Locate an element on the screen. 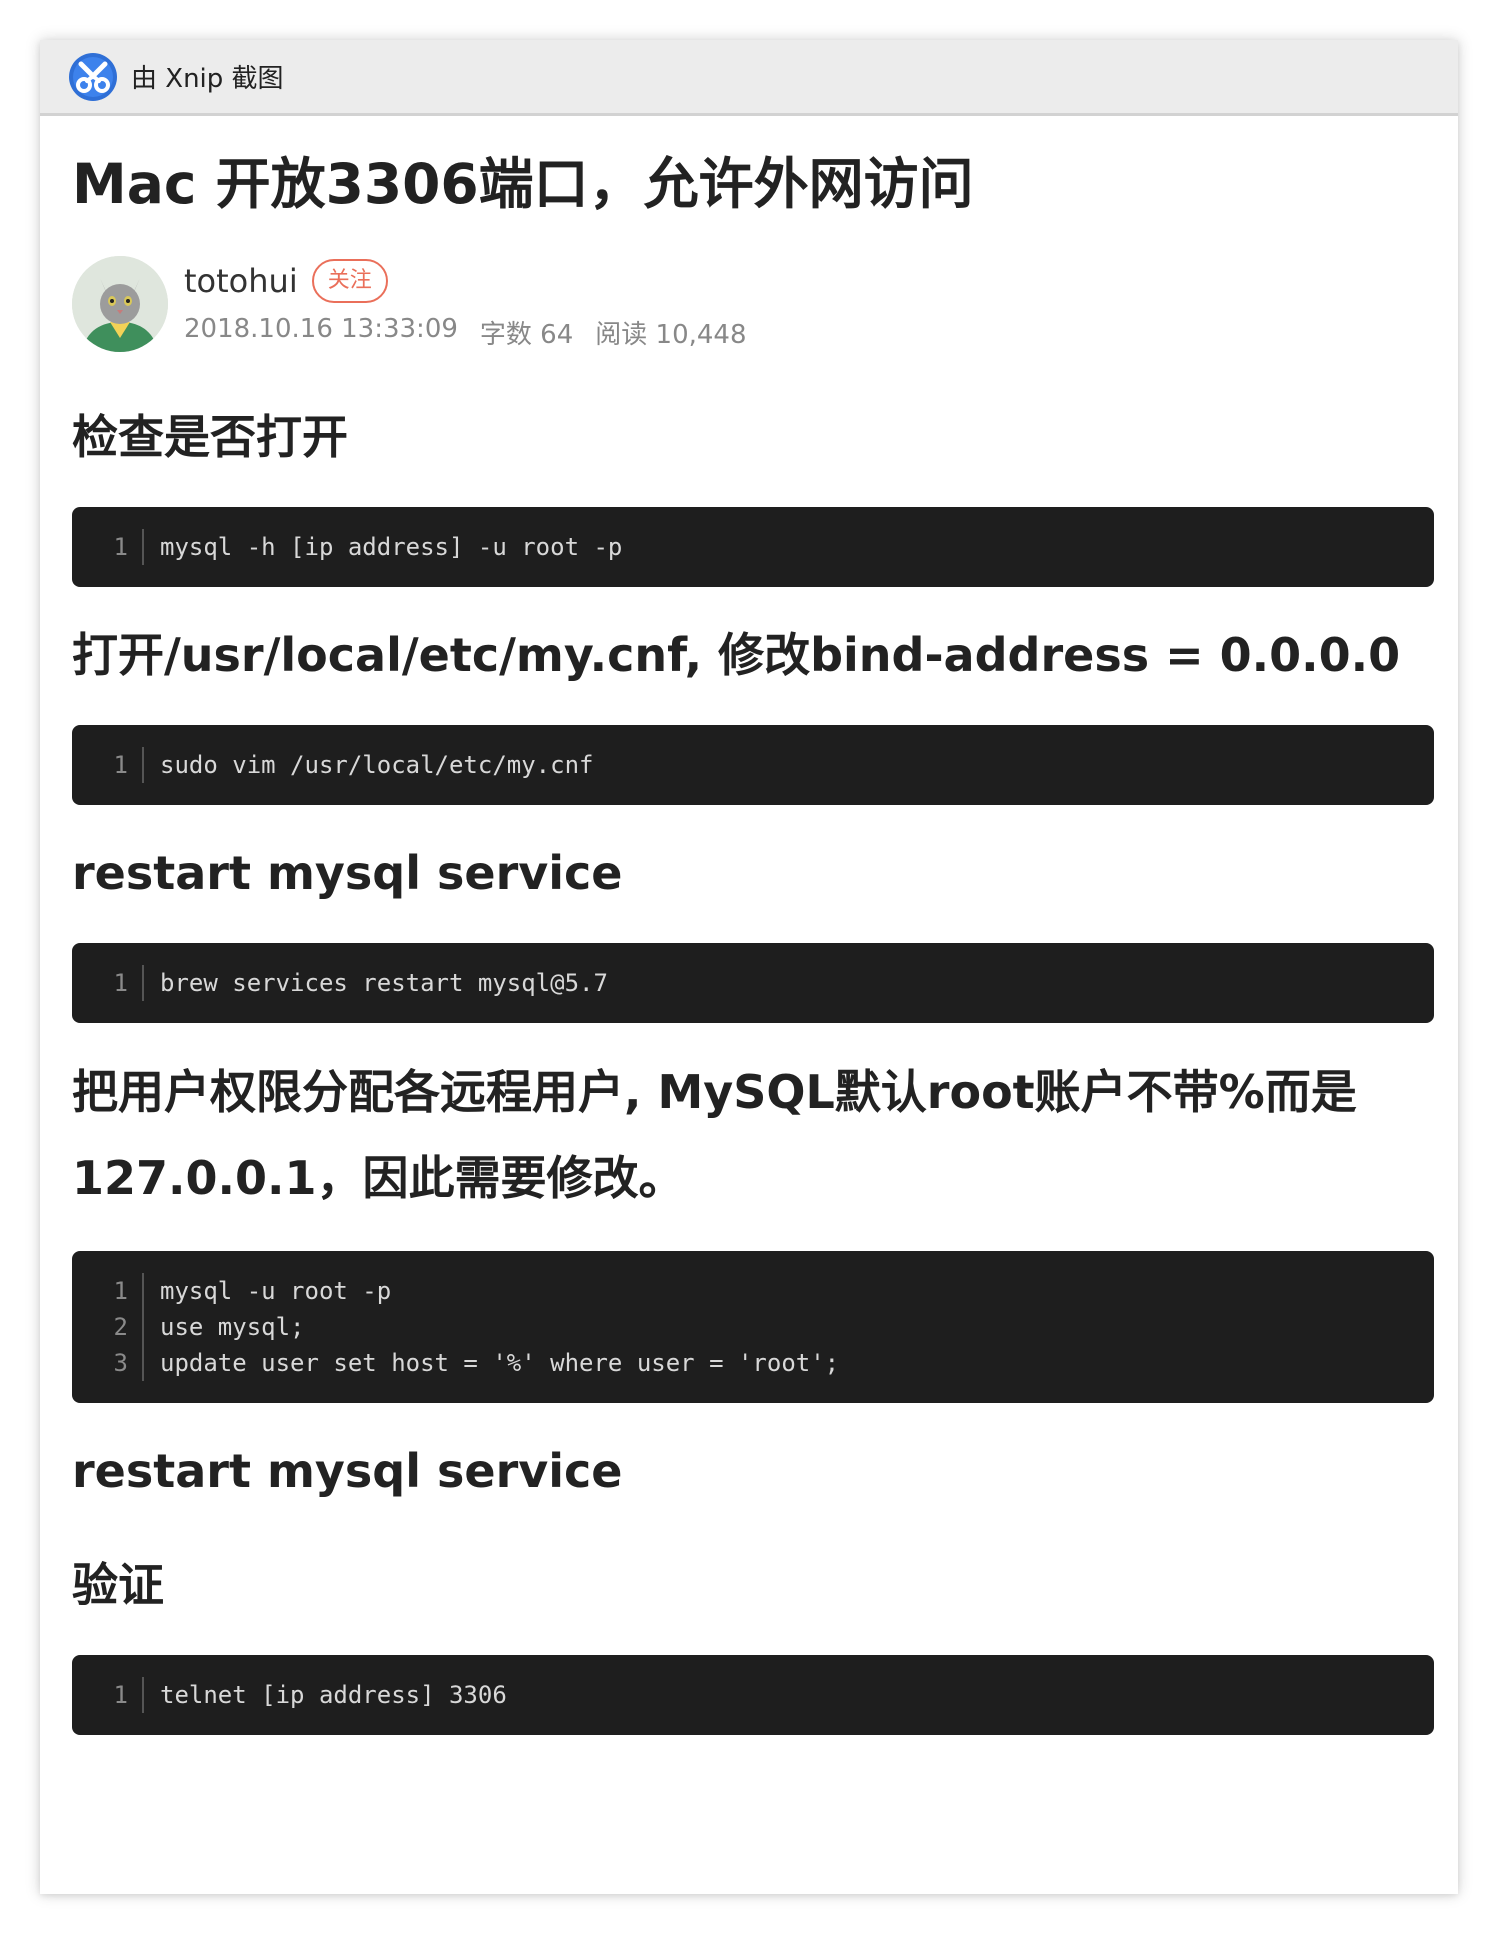  author-name: totohui is located at coordinates (241, 281).